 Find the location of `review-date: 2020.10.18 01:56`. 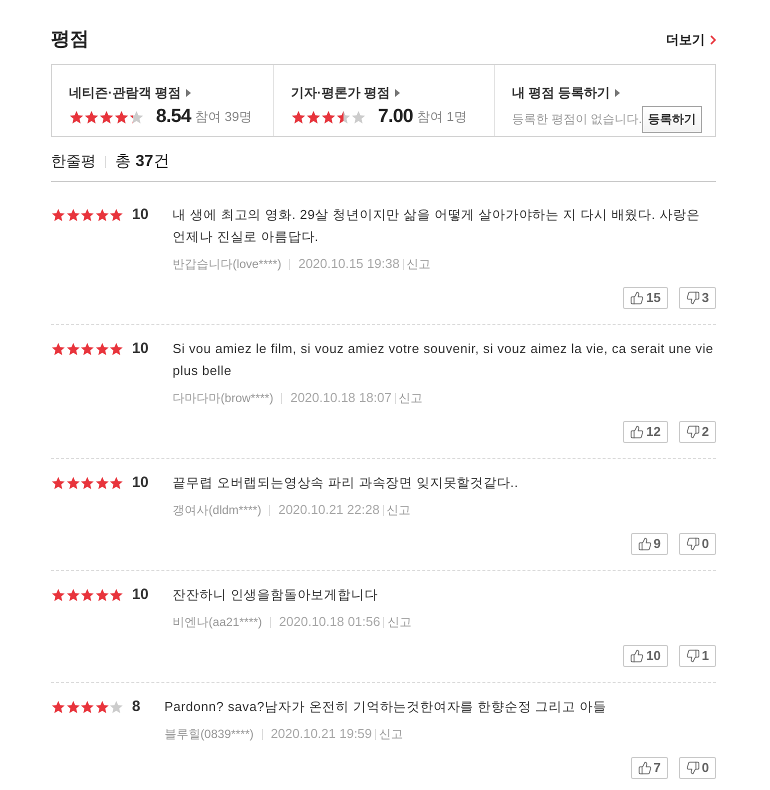

review-date: 2020.10.18 01:56 is located at coordinates (329, 622).